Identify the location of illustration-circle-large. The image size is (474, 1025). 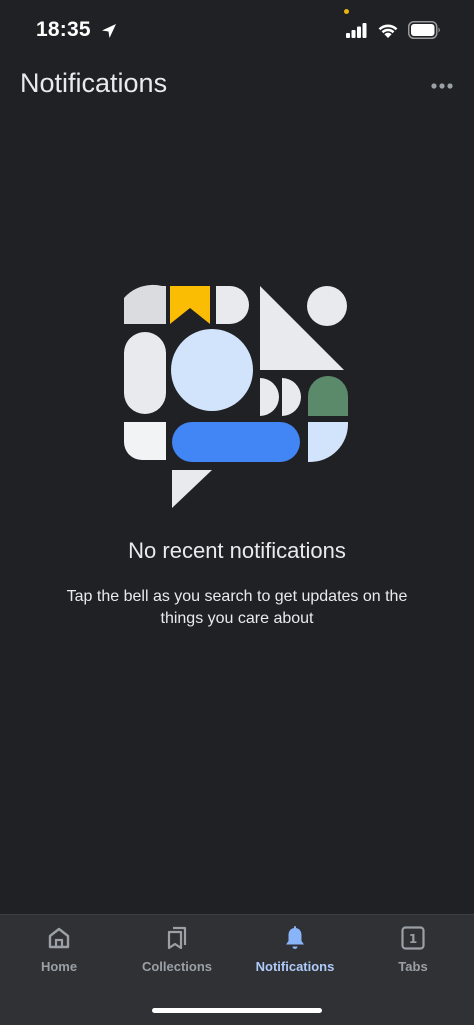
(212, 370).